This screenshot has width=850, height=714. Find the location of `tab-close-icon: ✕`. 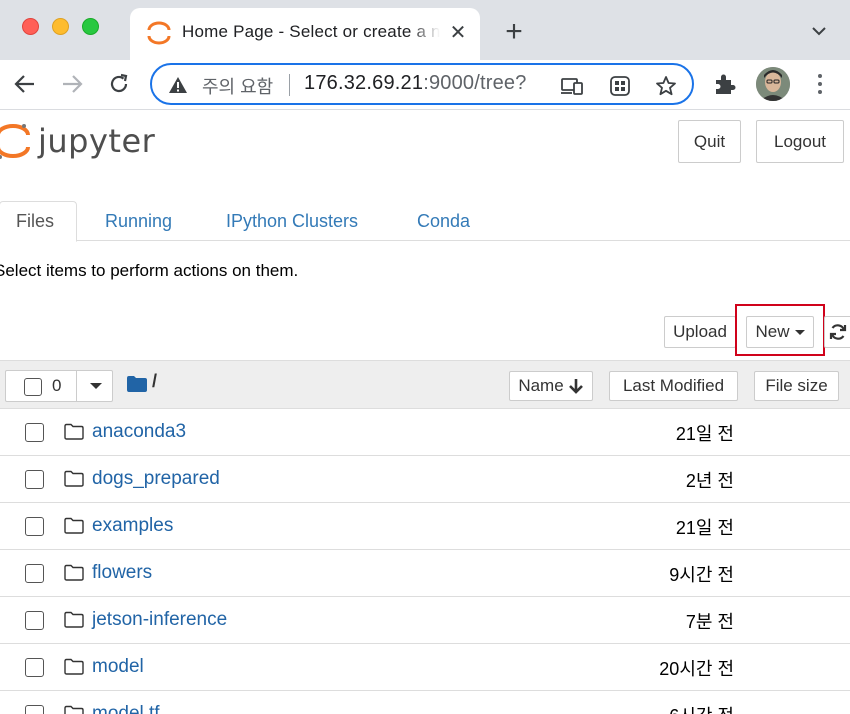

tab-close-icon: ✕ is located at coordinates (458, 32).